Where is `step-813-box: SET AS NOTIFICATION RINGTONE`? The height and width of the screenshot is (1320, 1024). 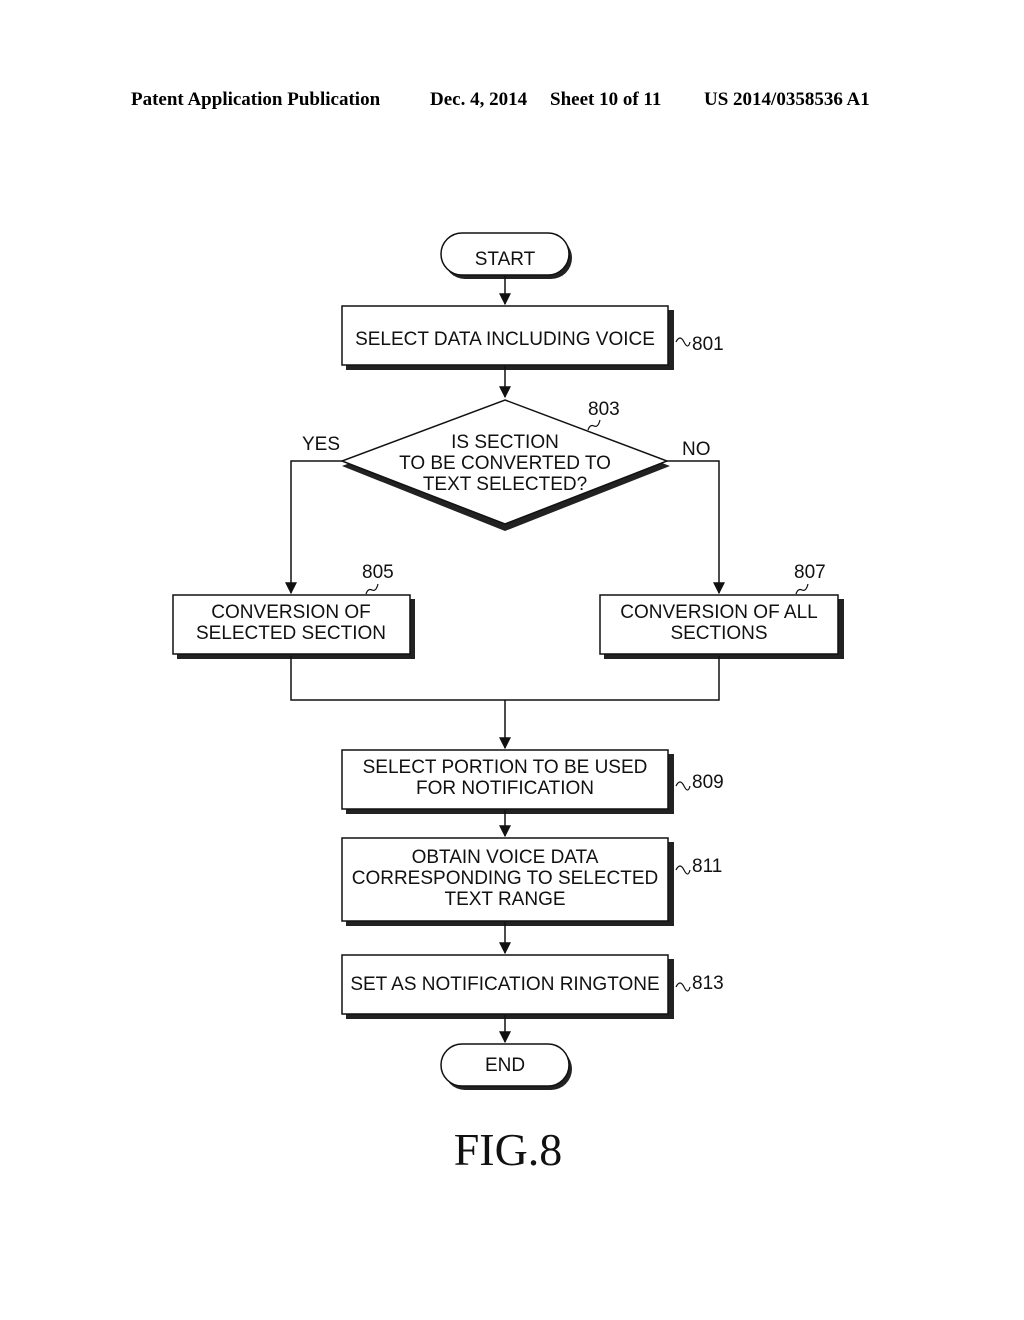 step-813-box: SET AS NOTIFICATION RINGTONE is located at coordinates (507, 986).